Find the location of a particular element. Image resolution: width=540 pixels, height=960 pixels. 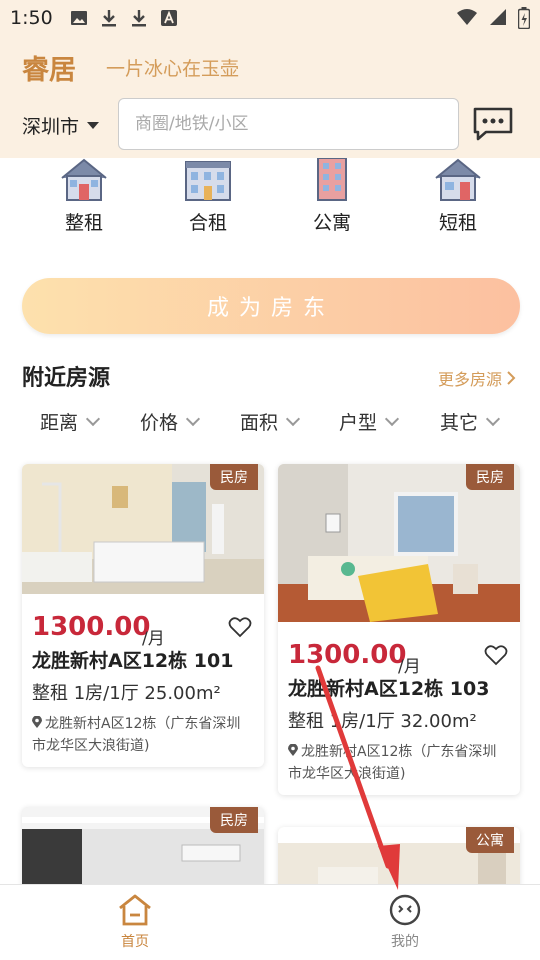

status-bar: 1:50 is located at coordinates (270, 18).